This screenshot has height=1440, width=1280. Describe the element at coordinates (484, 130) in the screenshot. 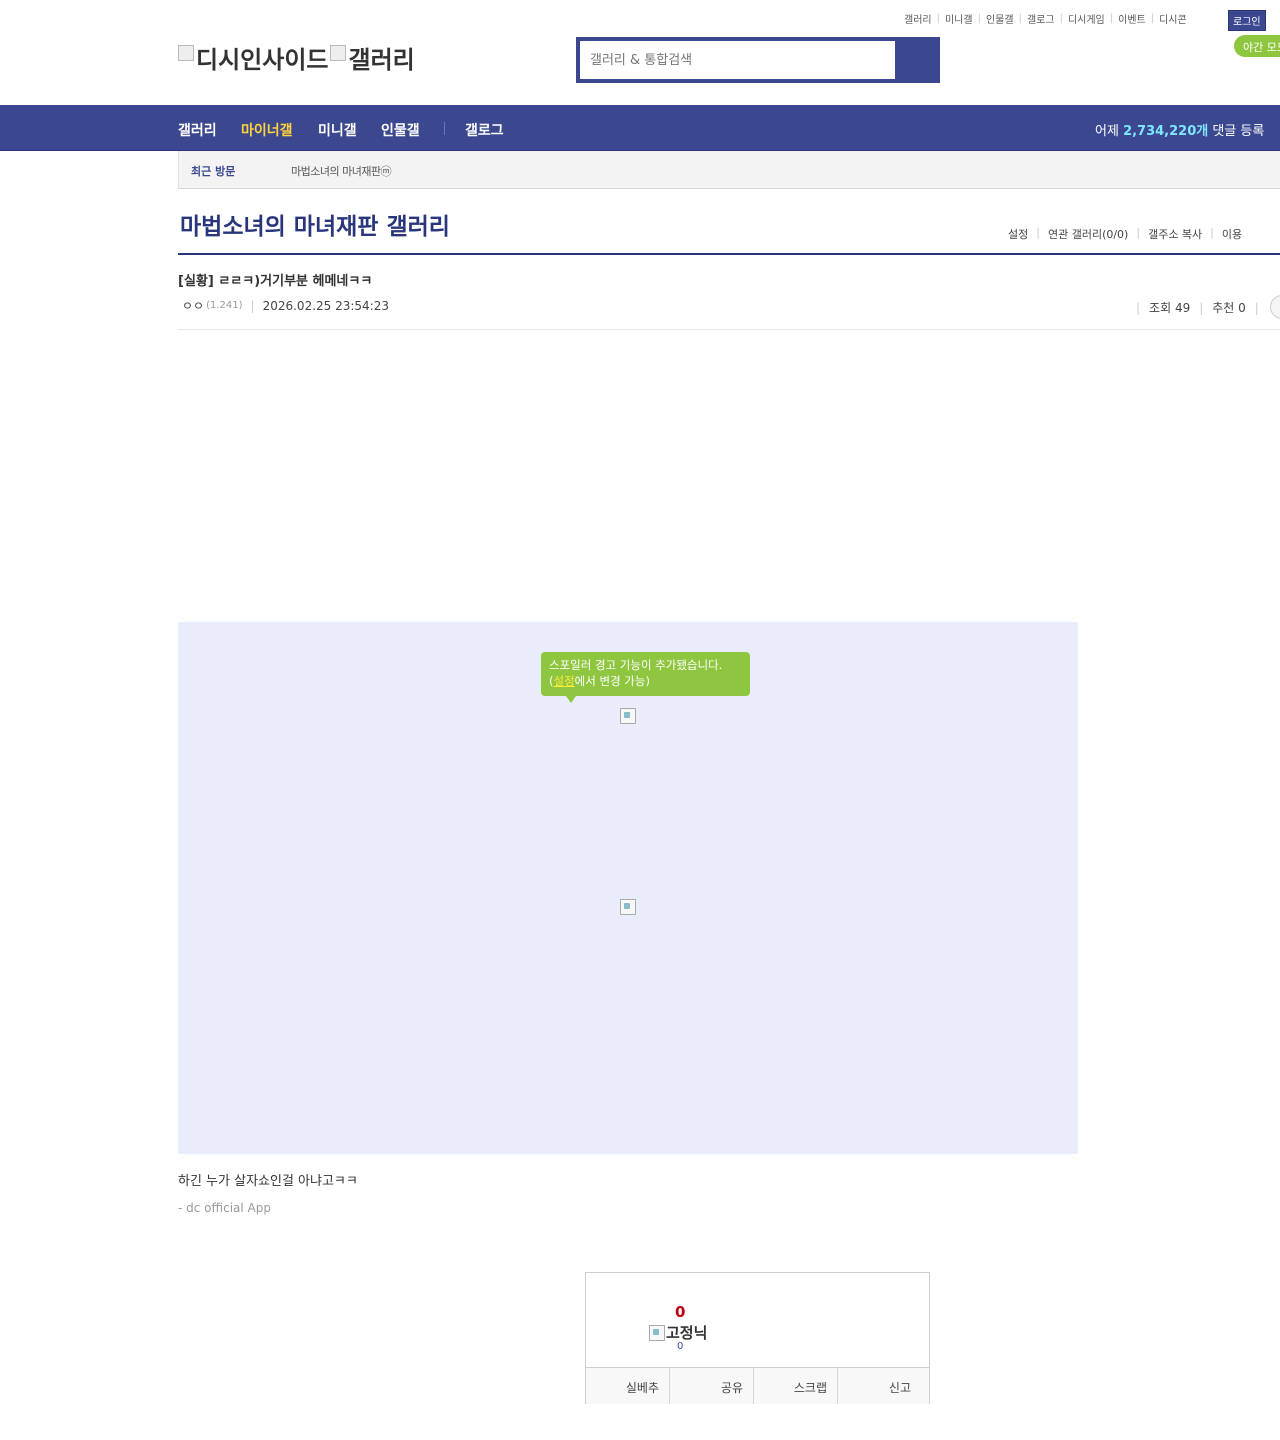

I see `nav-gallog: 갤로그` at that location.